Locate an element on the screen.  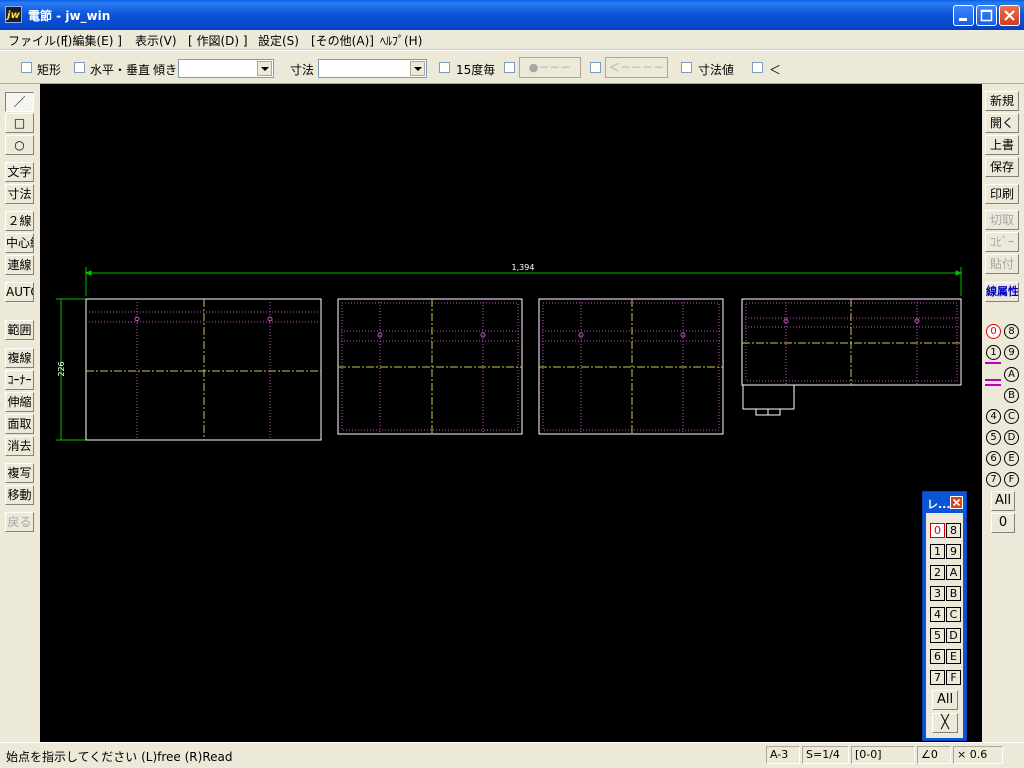
layer-9: 9 is located at coordinates (953, 551).